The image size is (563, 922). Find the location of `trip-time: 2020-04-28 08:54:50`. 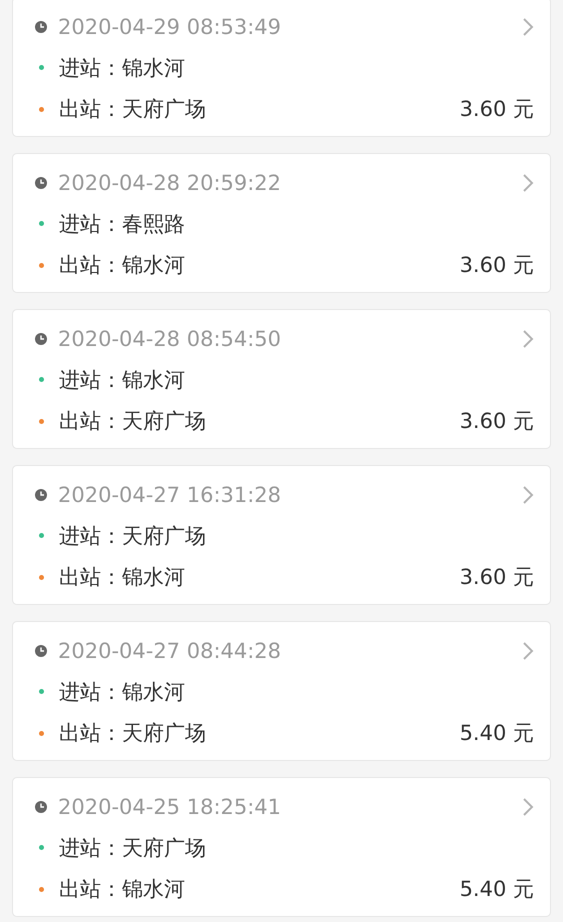

trip-time: 2020-04-28 08:54:50 is located at coordinates (170, 338).